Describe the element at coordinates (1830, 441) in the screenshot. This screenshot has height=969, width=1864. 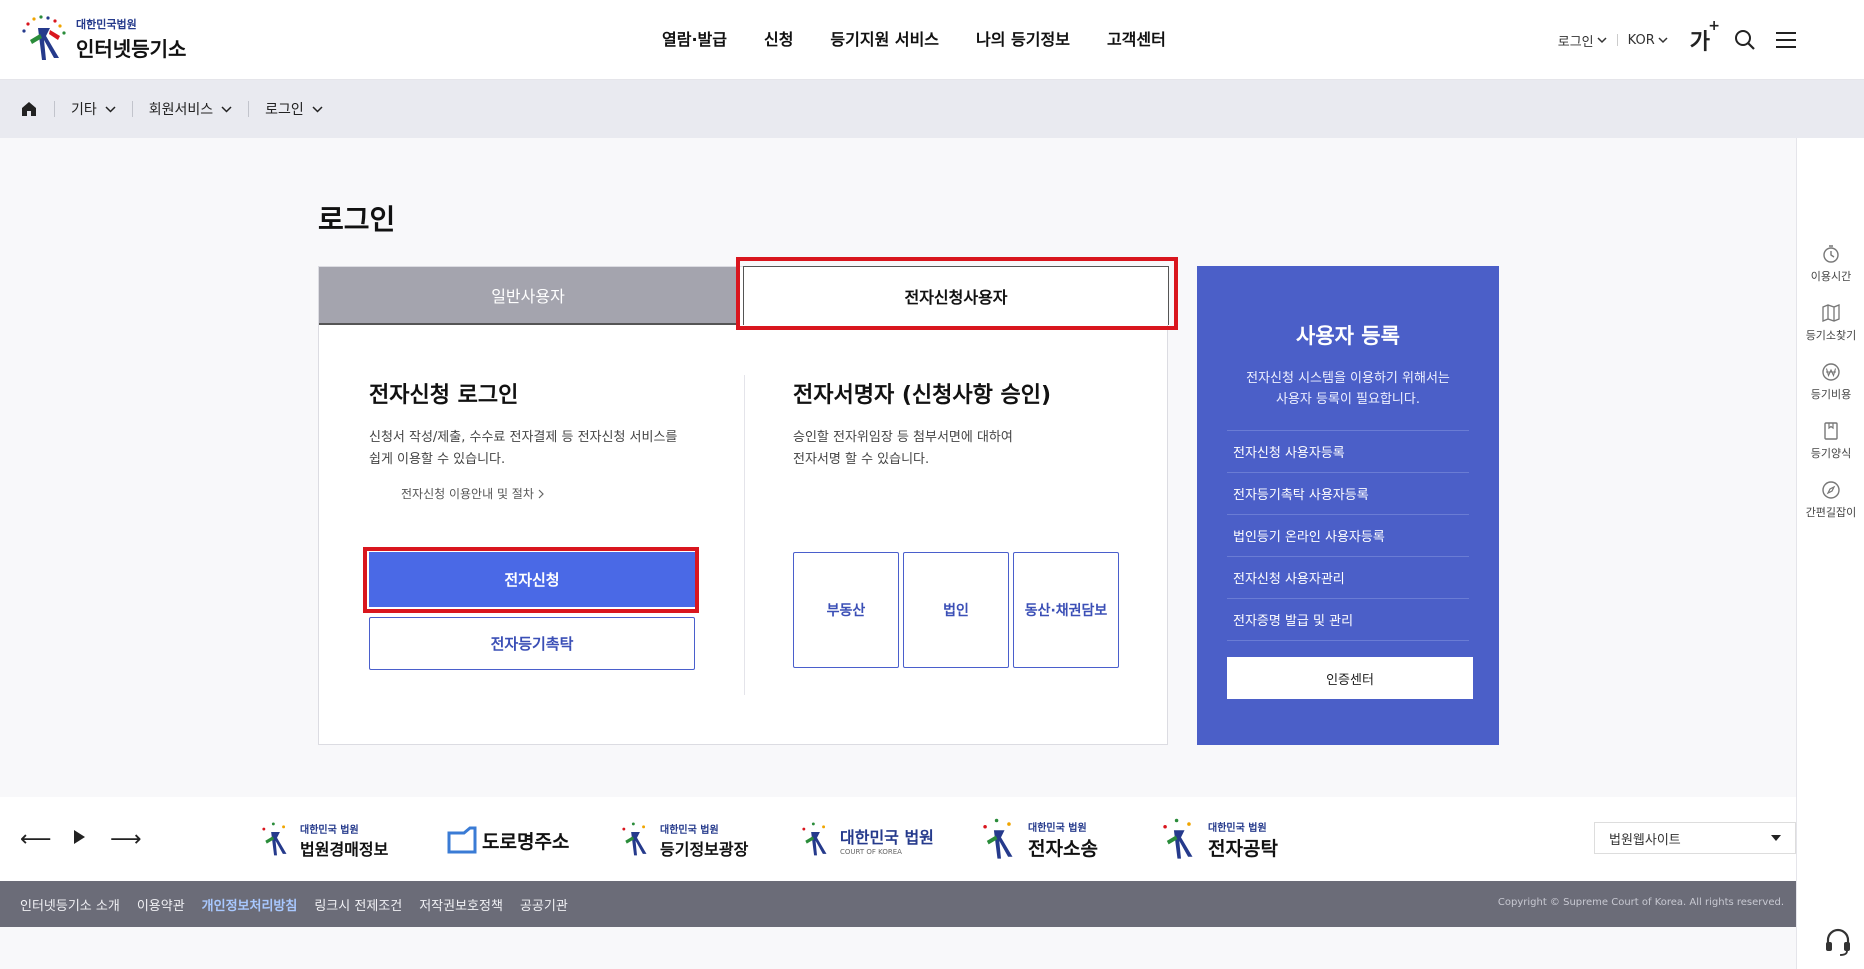
I see `quick-item-forms: 등기양식` at that location.